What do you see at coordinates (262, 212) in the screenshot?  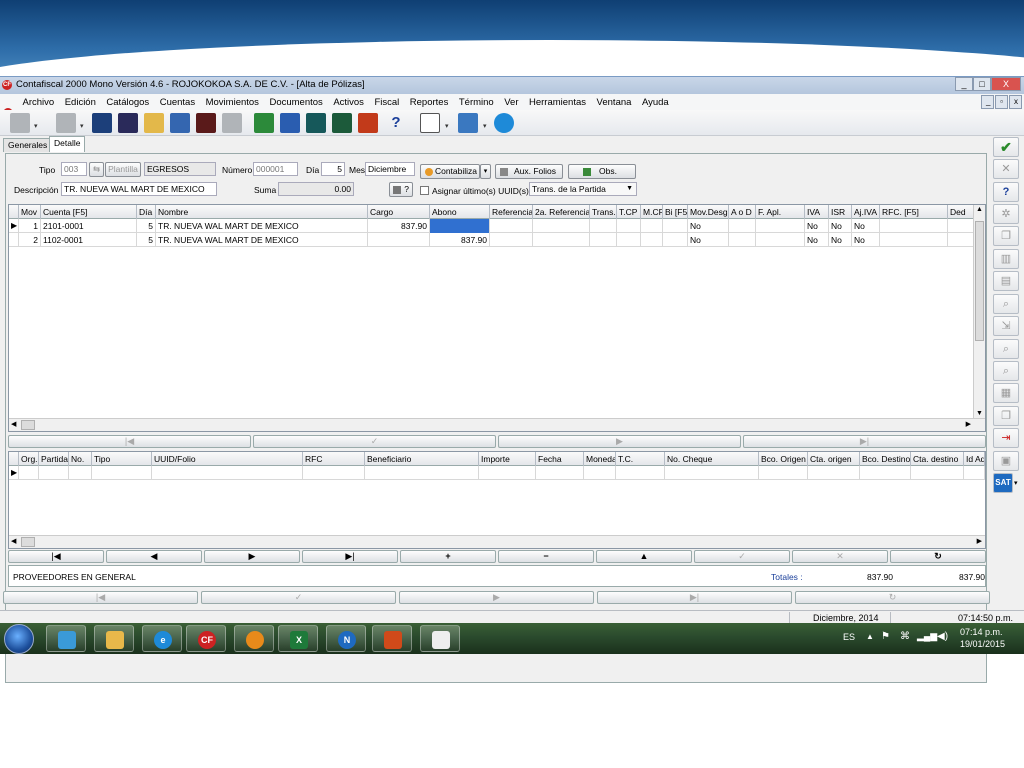 I see `col-nombre: Nombre` at bounding box center [262, 212].